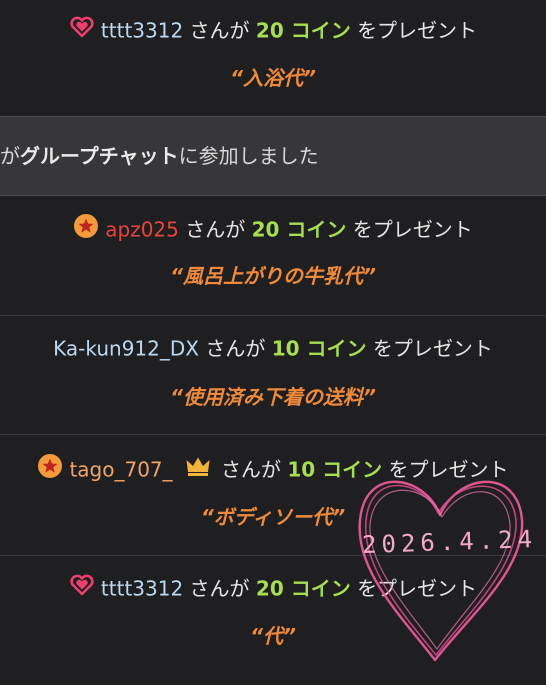 The height and width of the screenshot is (685, 546). I want to click on gift-message: “使用済み下着の送料”, so click(273, 397).